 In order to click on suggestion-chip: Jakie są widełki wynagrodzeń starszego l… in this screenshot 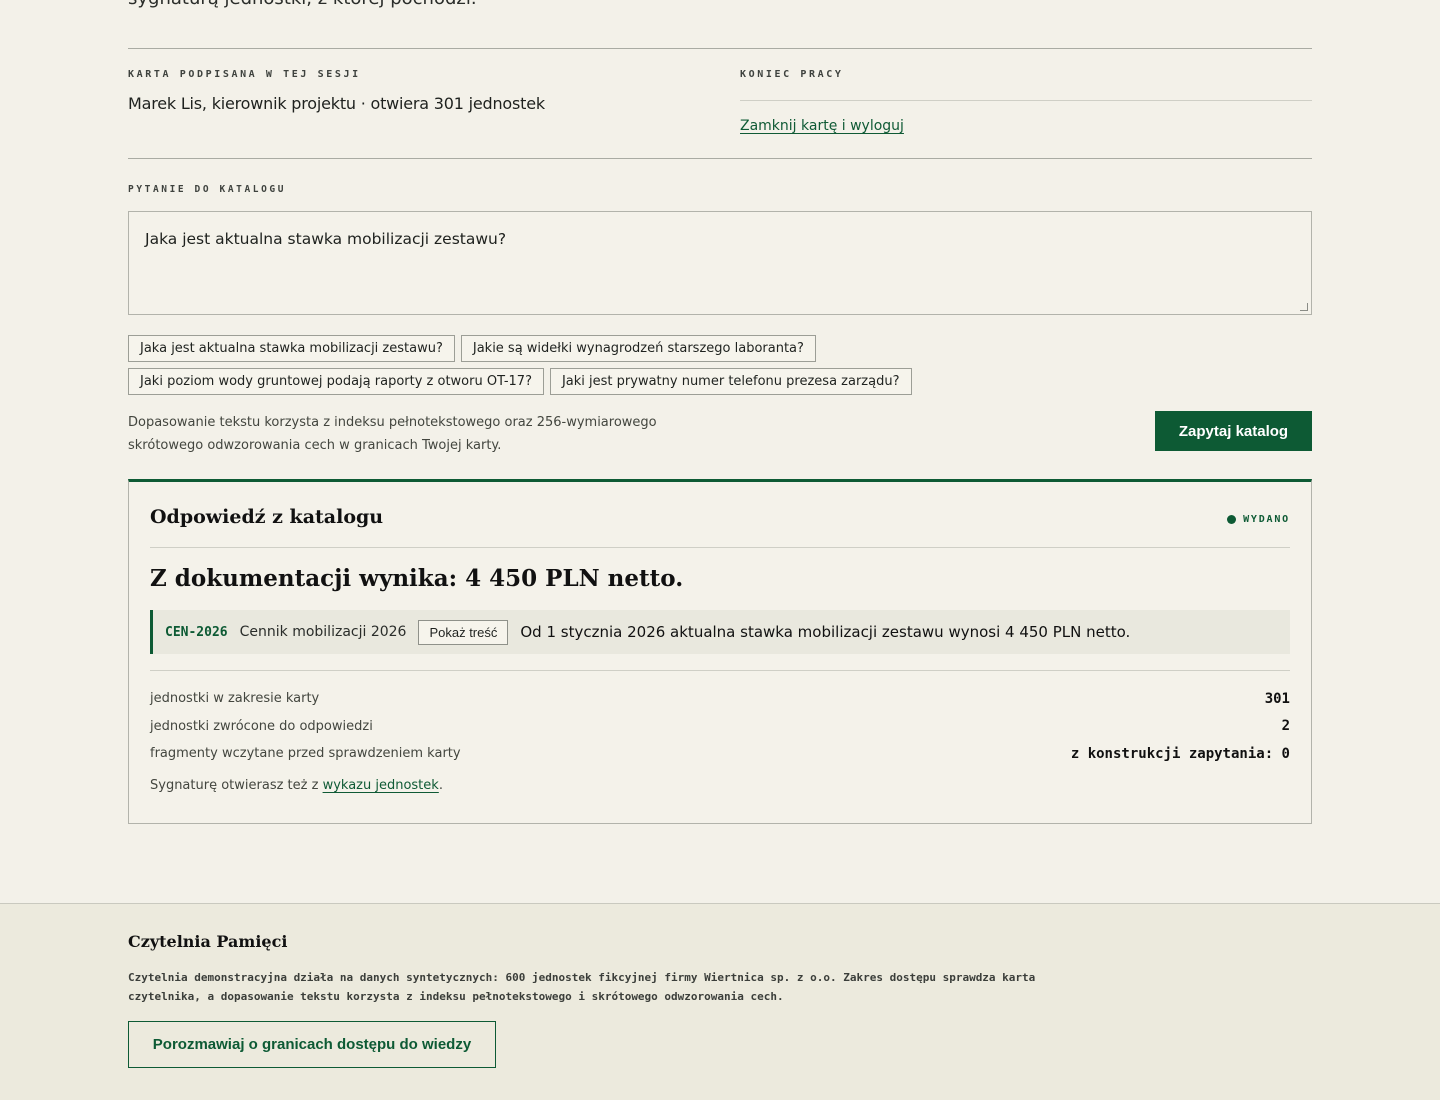, I will do `click(638, 348)`.